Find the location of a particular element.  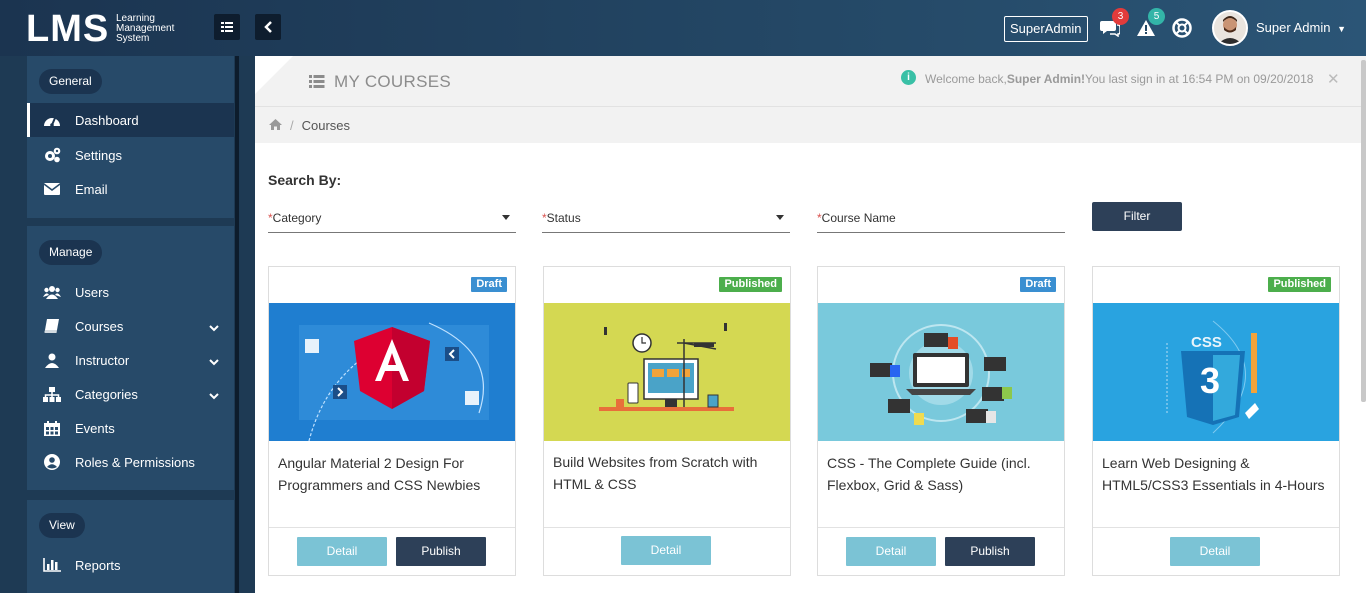

user-avatar is located at coordinates (1230, 28).